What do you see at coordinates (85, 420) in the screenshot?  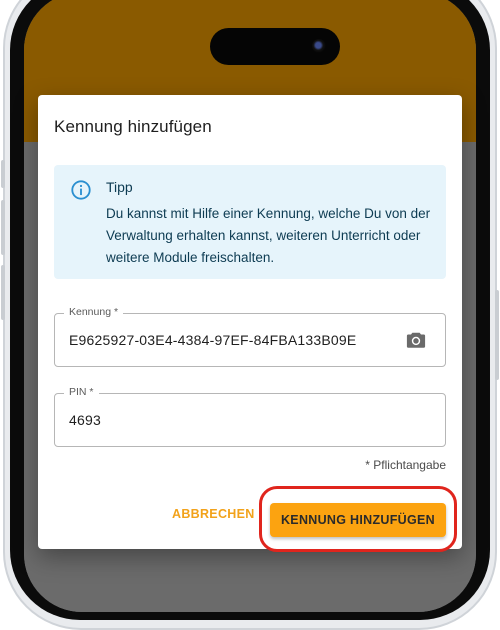 I see `pin-input: 4693` at bounding box center [85, 420].